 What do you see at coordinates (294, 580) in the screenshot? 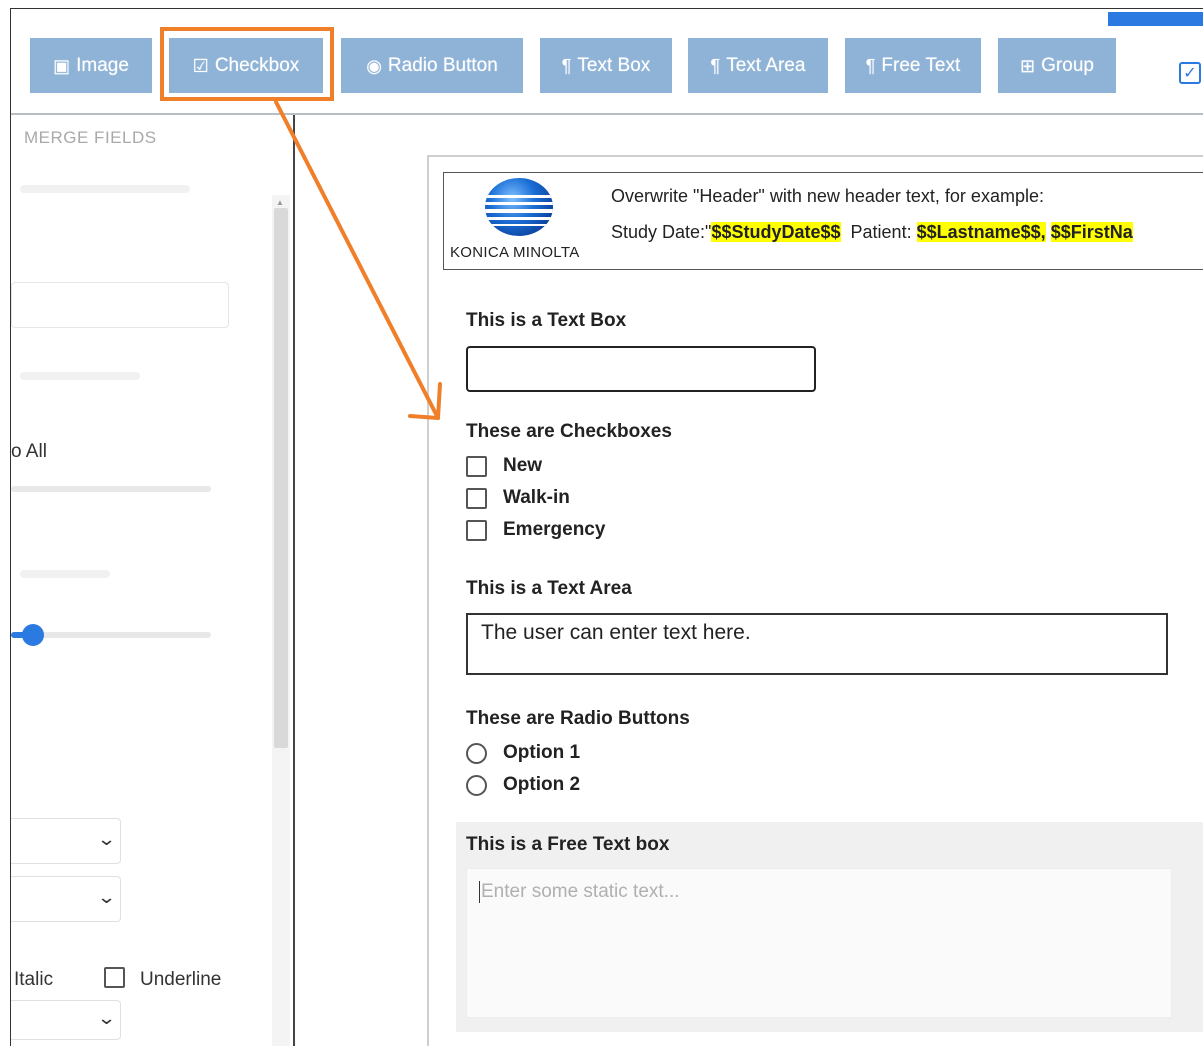
I see `panel-separator` at bounding box center [294, 580].